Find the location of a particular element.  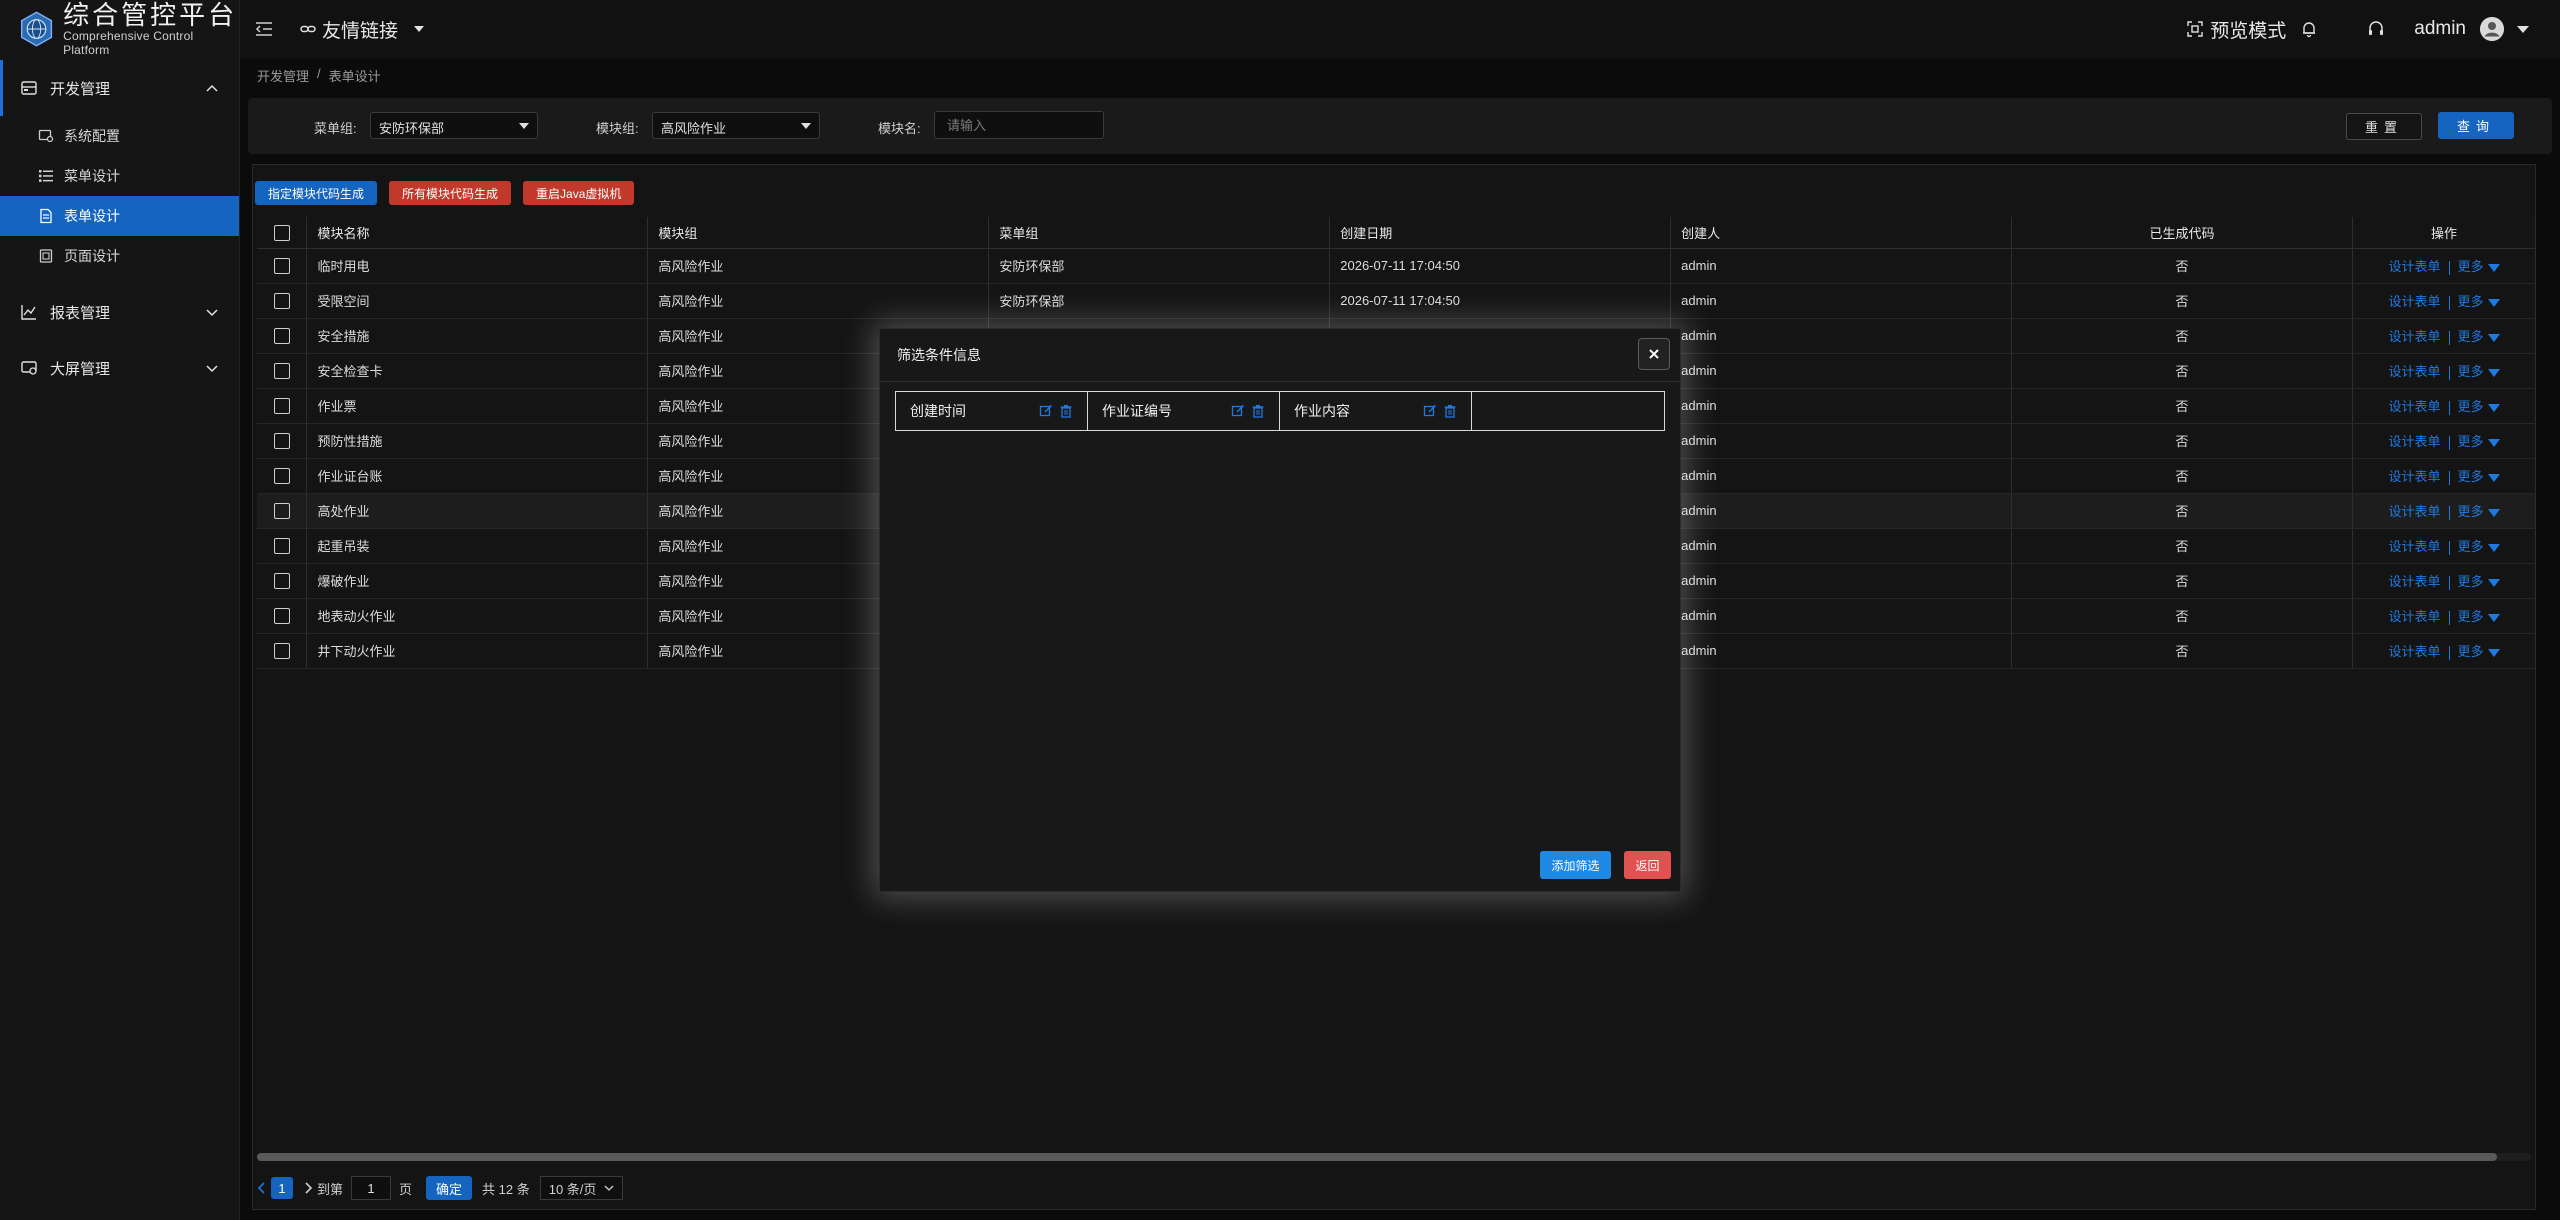

sidebar-item-label: 菜单设计 is located at coordinates (92, 176).